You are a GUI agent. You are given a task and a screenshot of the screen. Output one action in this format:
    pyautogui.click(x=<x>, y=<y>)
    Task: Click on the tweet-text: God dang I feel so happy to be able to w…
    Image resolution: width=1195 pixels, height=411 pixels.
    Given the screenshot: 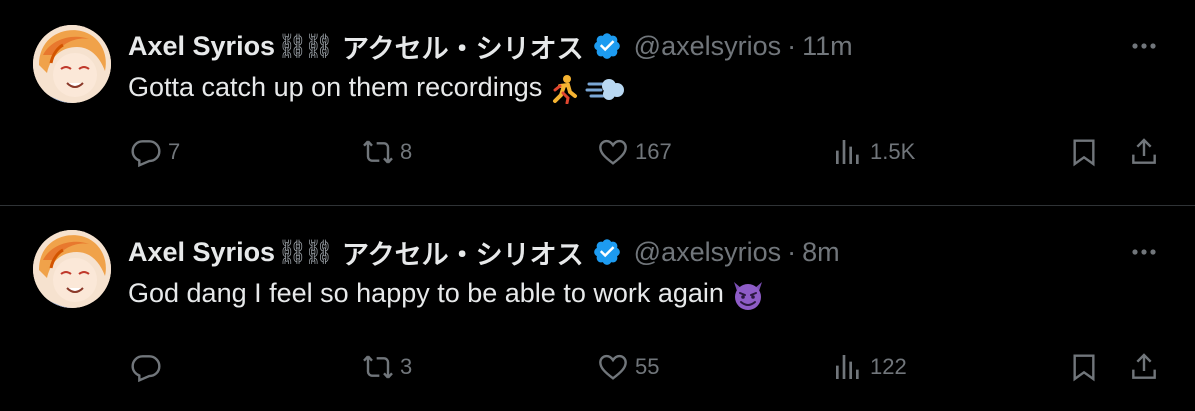 What is the action you would take?
    pyautogui.click(x=446, y=294)
    